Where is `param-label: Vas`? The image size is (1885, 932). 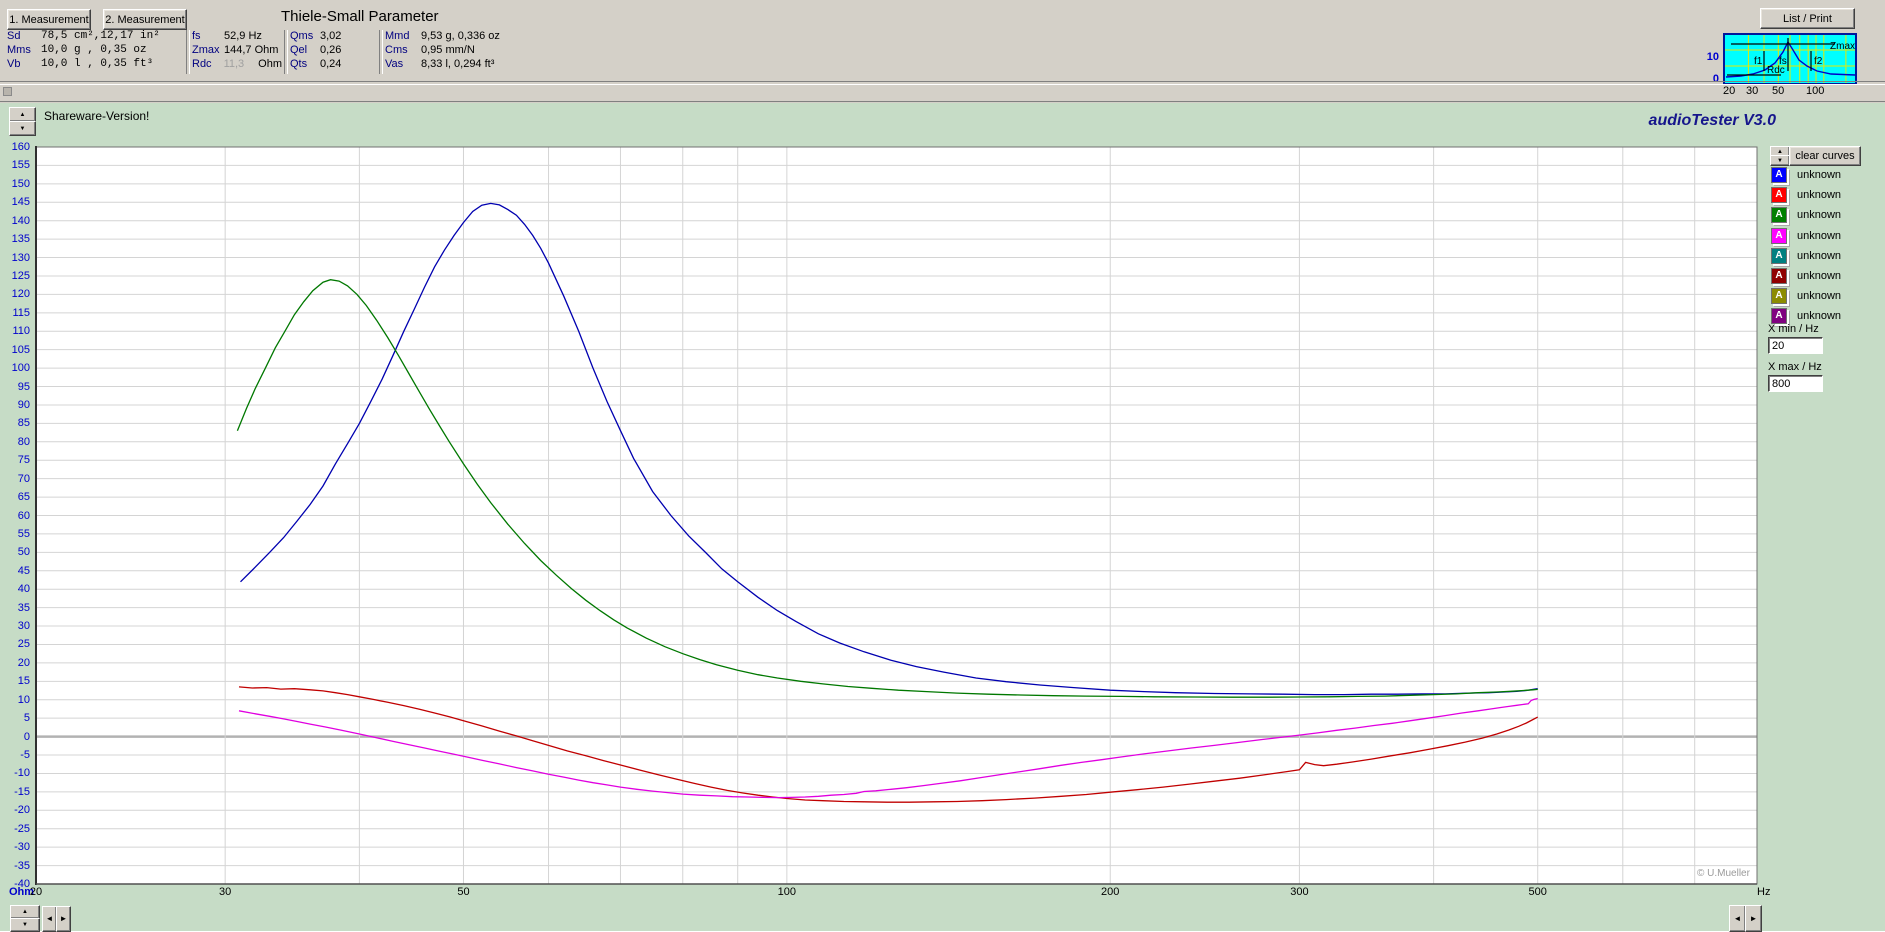
param-label: Vas is located at coordinates (394, 64).